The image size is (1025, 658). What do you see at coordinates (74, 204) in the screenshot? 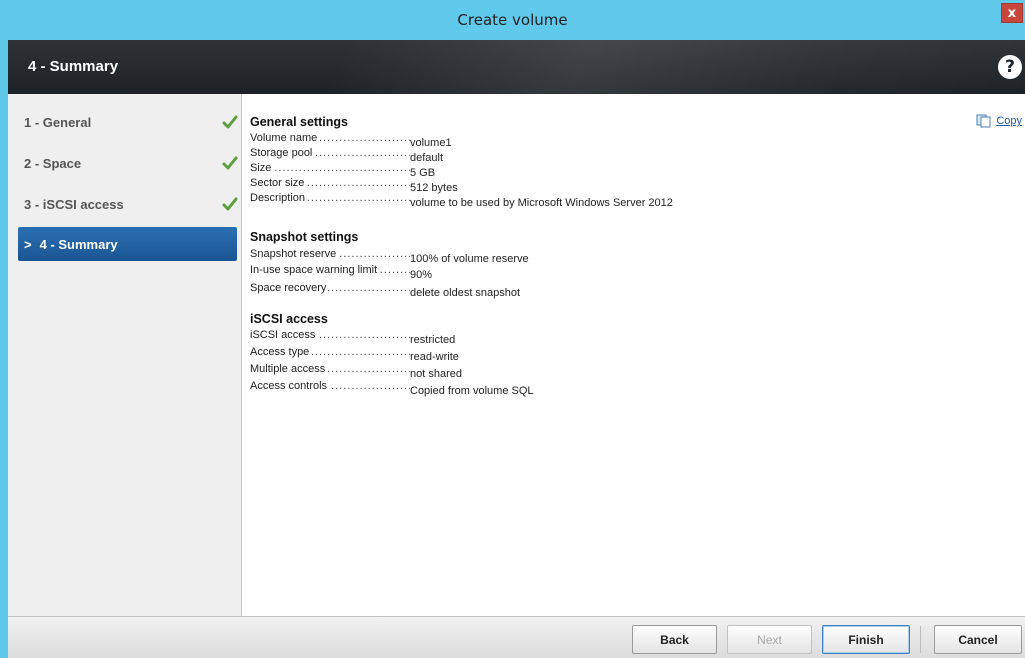
I see `nav-step-label: 3 - iSCSI access` at bounding box center [74, 204].